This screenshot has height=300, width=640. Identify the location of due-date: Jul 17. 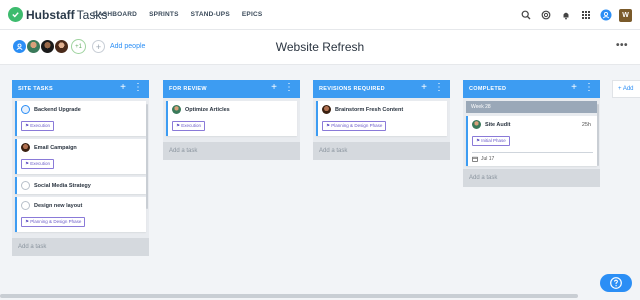
(532, 159).